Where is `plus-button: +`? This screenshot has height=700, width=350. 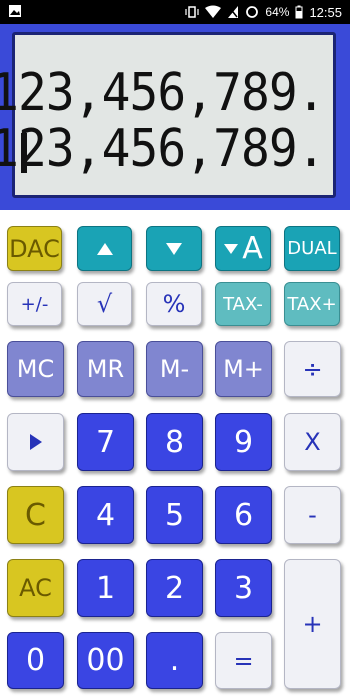
plus-button: + is located at coordinates (312, 624).